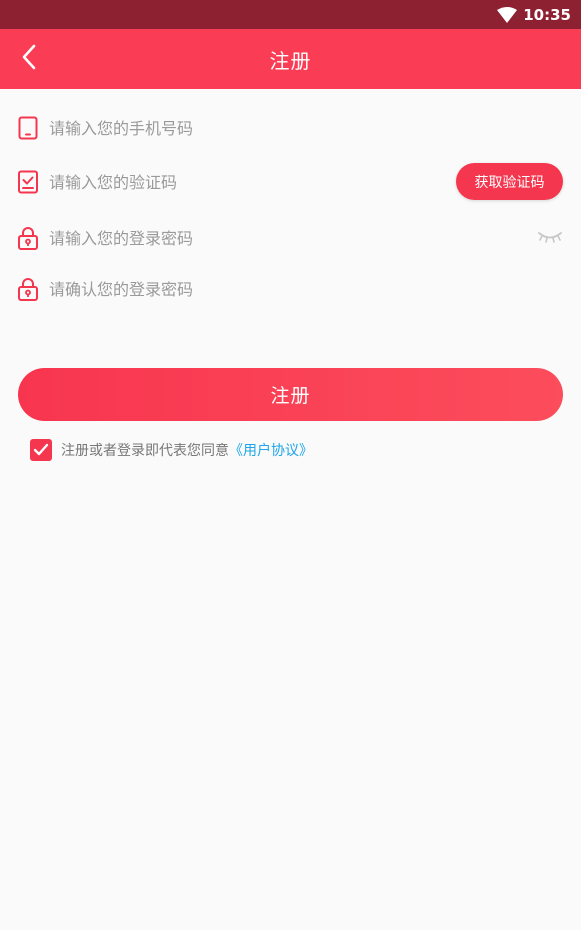 This screenshot has height=930, width=581. I want to click on back-button, so click(29, 59).